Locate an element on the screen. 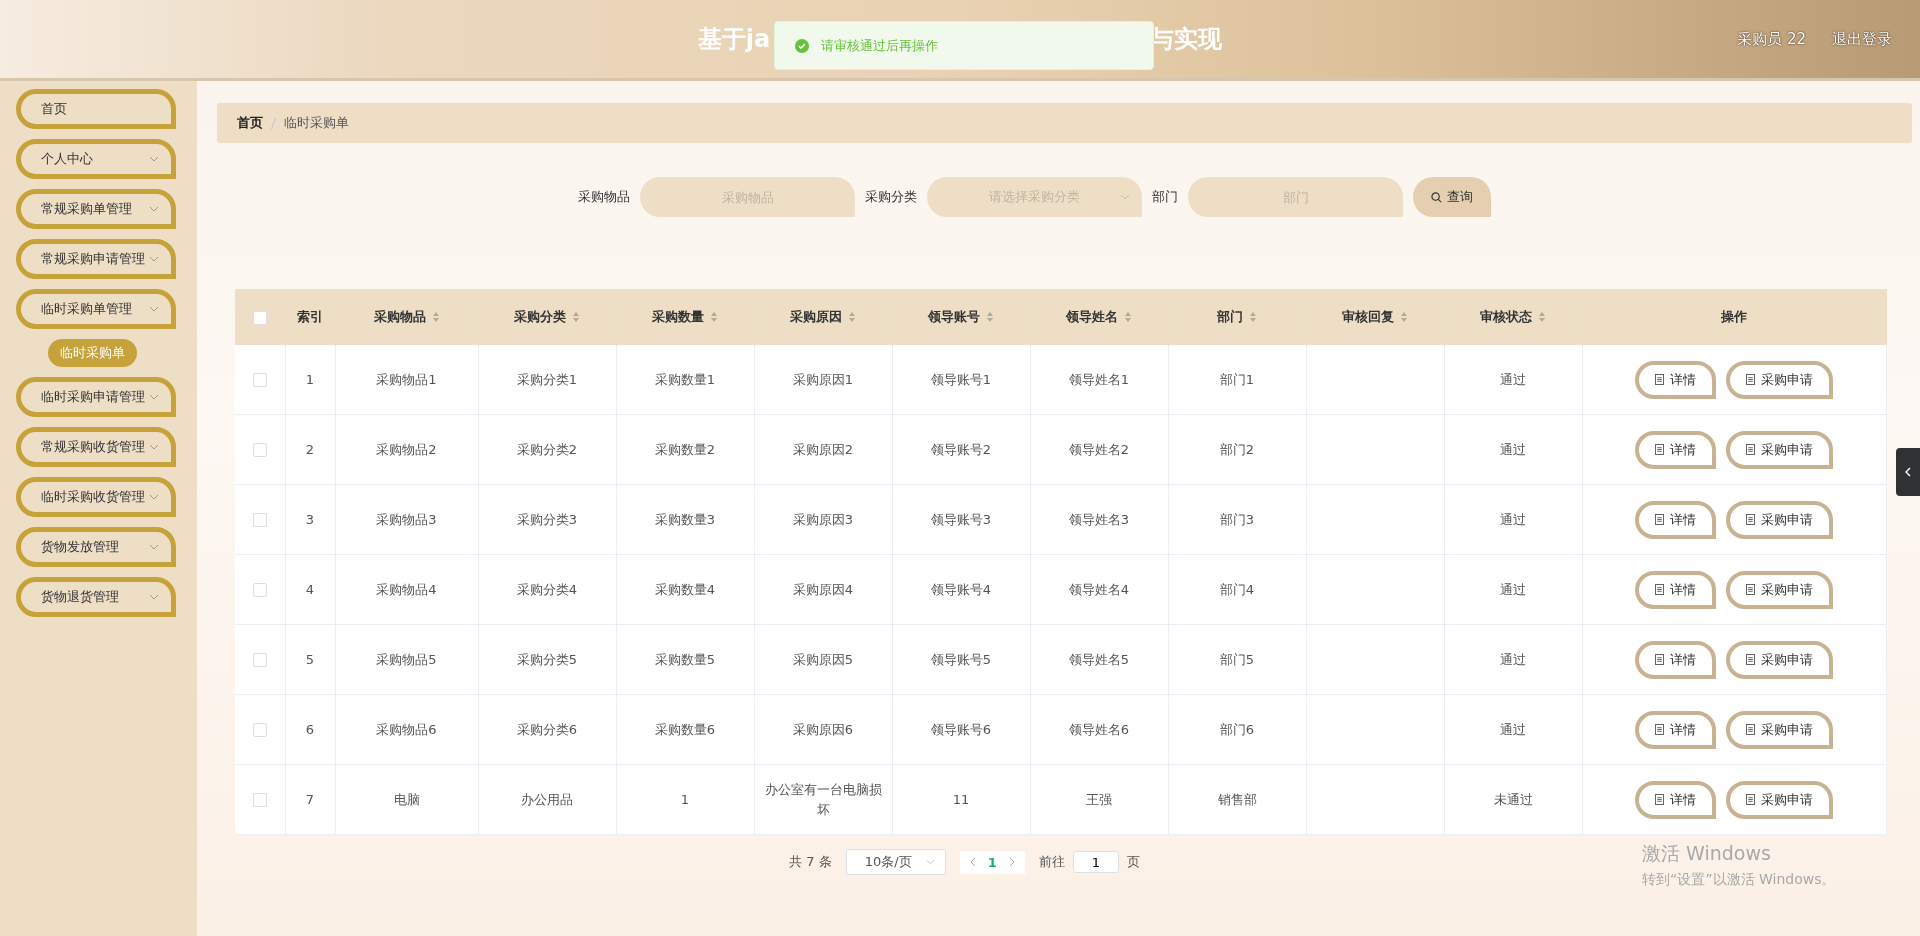 The image size is (1920, 936). menu-item: 货物发放管理 is located at coordinates (96, 547).